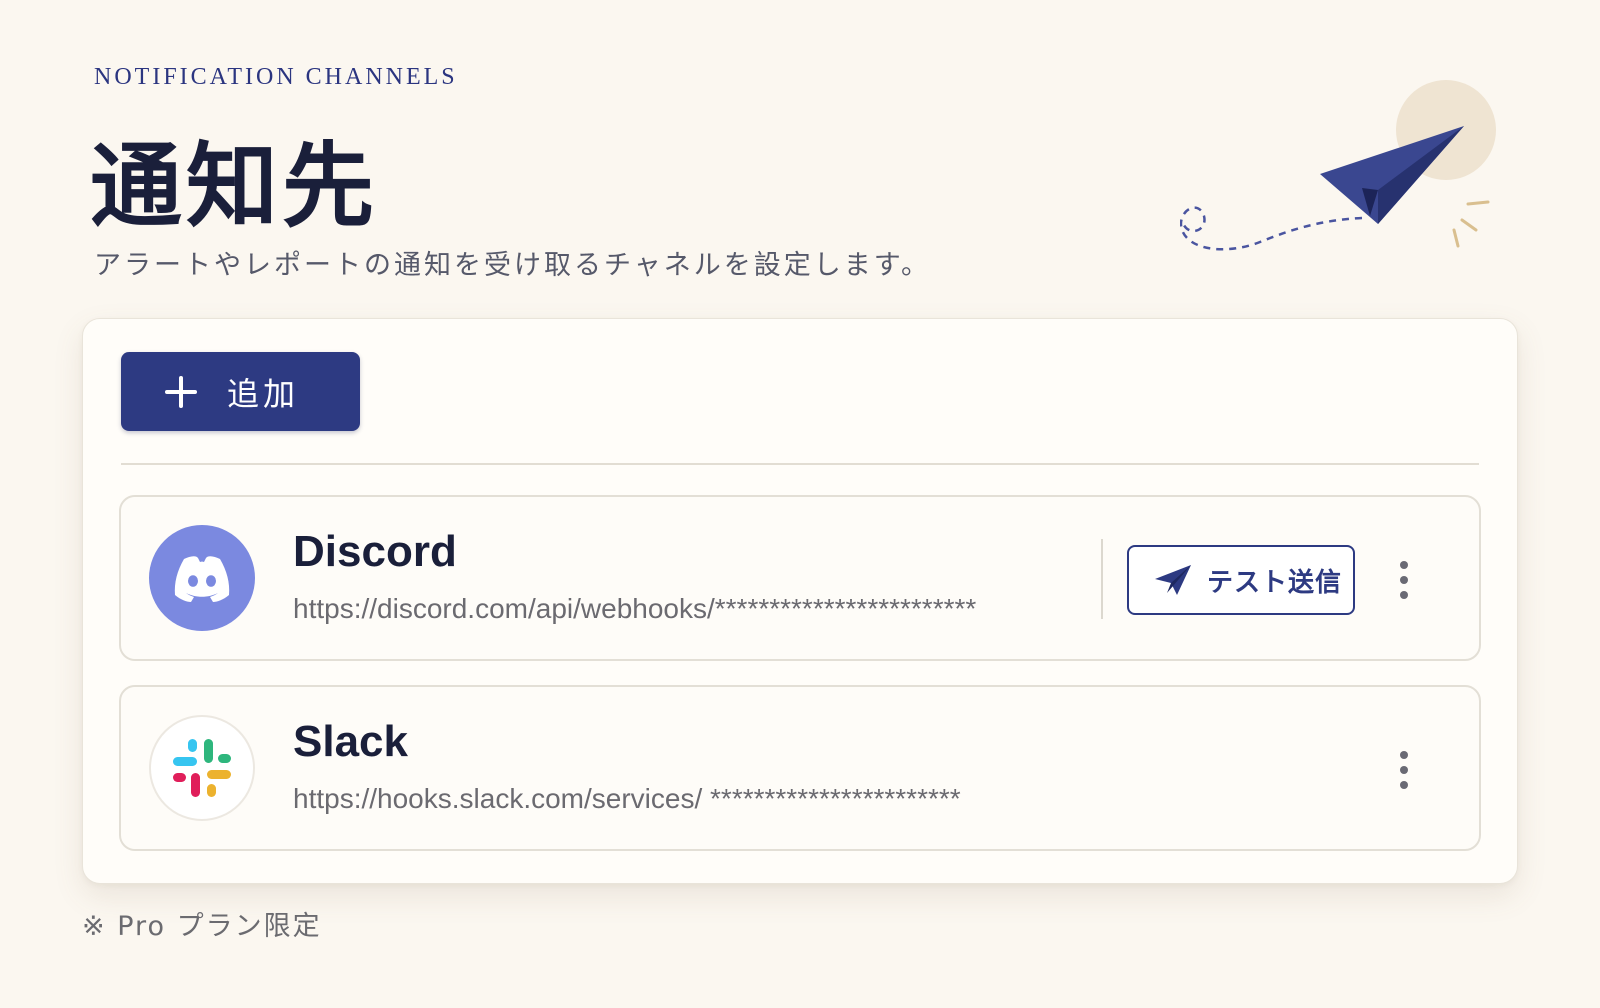 The height and width of the screenshot is (1008, 1600). Describe the element at coordinates (1173, 580) in the screenshot. I see `send-icon` at that location.